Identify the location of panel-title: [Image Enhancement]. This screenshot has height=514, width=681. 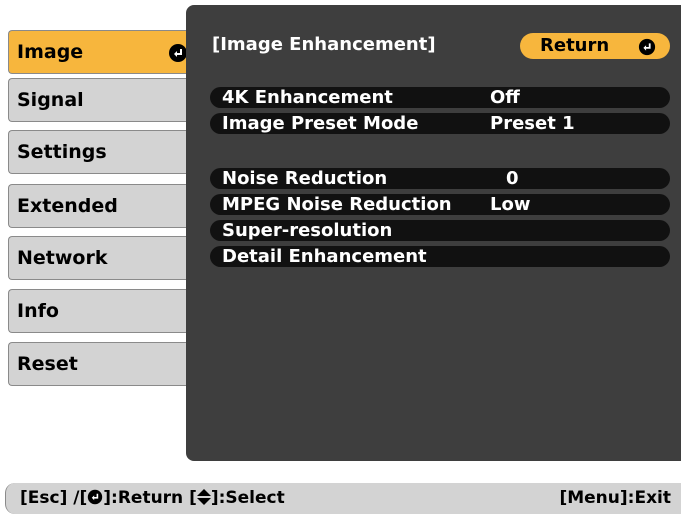
(324, 44).